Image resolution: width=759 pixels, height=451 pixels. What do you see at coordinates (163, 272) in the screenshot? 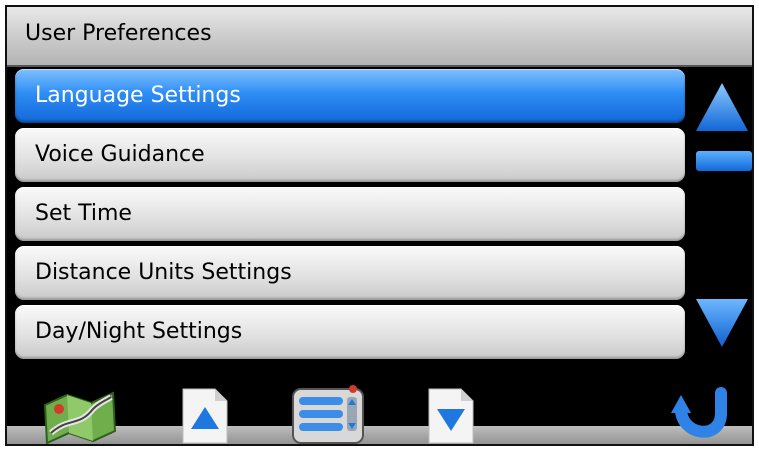
I see `menu-item-label: Distance Units Settings` at bounding box center [163, 272].